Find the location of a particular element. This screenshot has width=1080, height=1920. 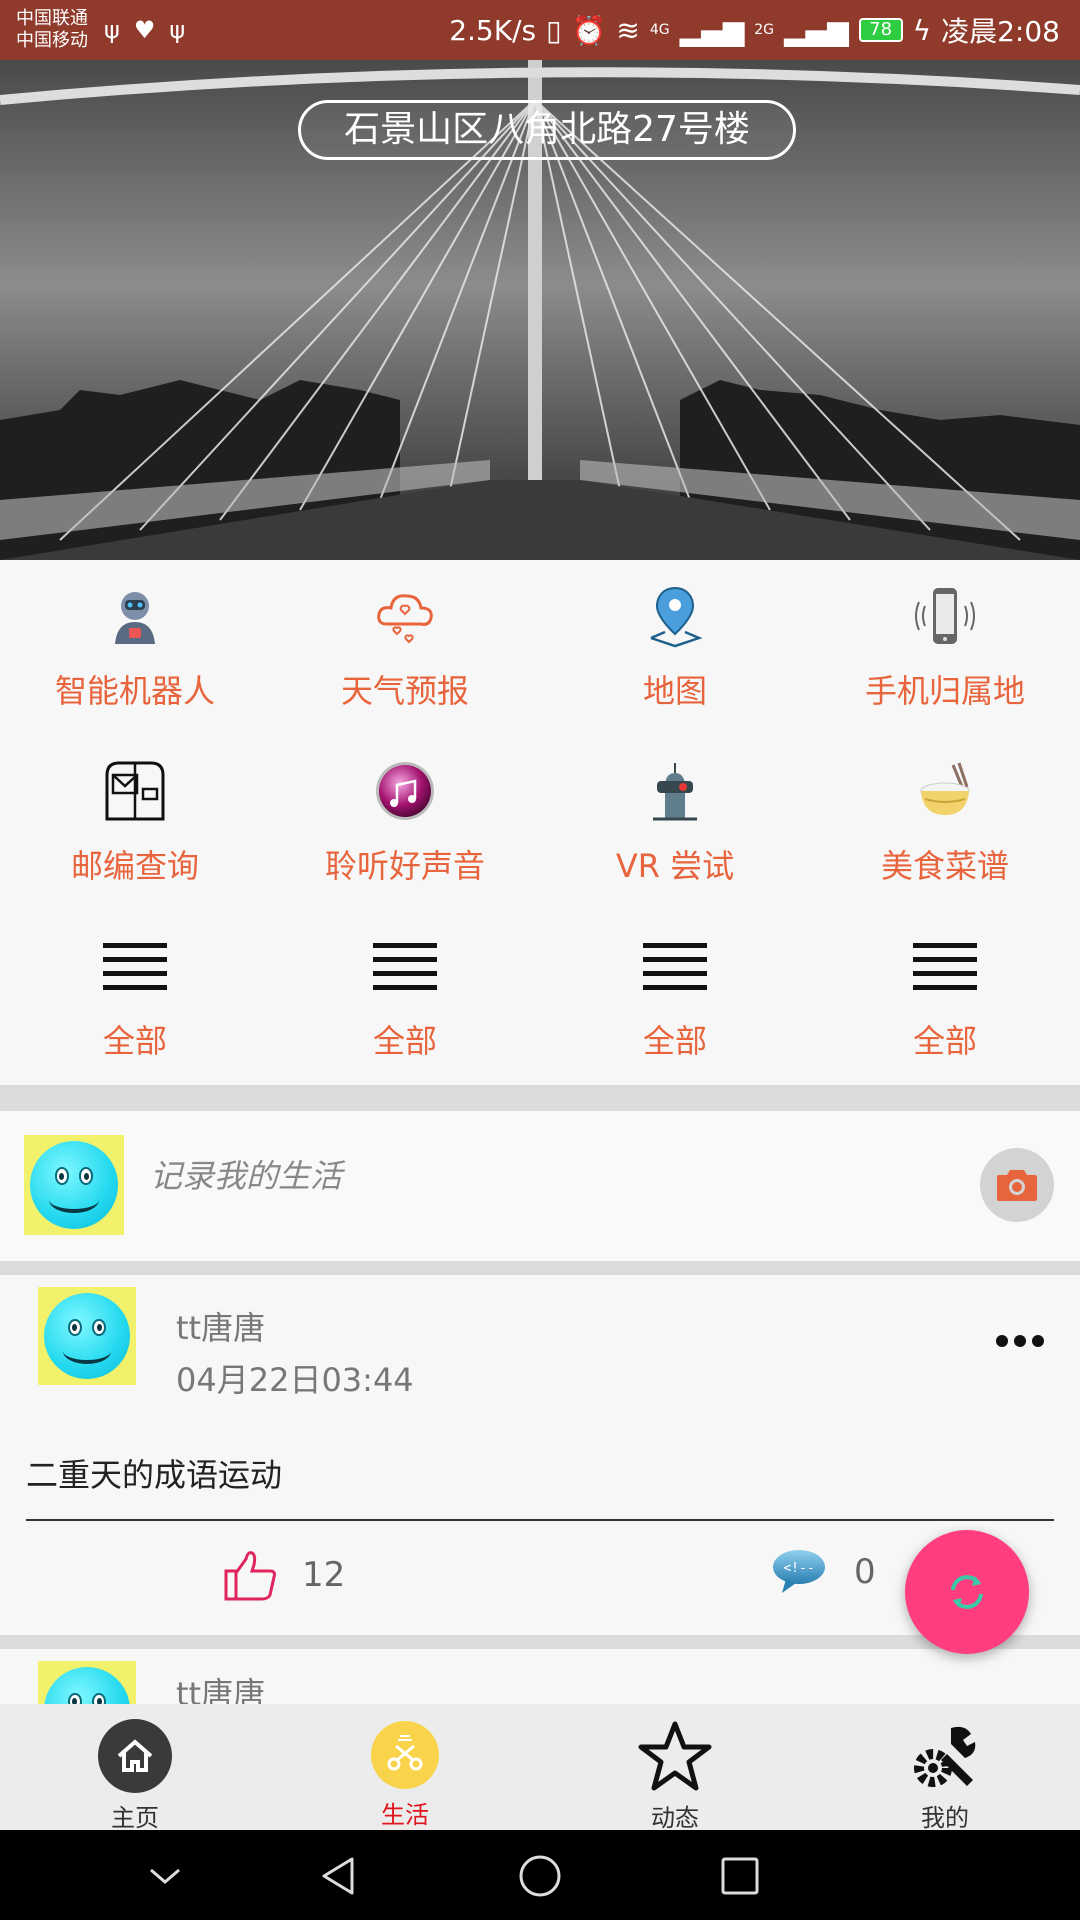

post-composer: 记录我的生活 is located at coordinates (540, 1186).